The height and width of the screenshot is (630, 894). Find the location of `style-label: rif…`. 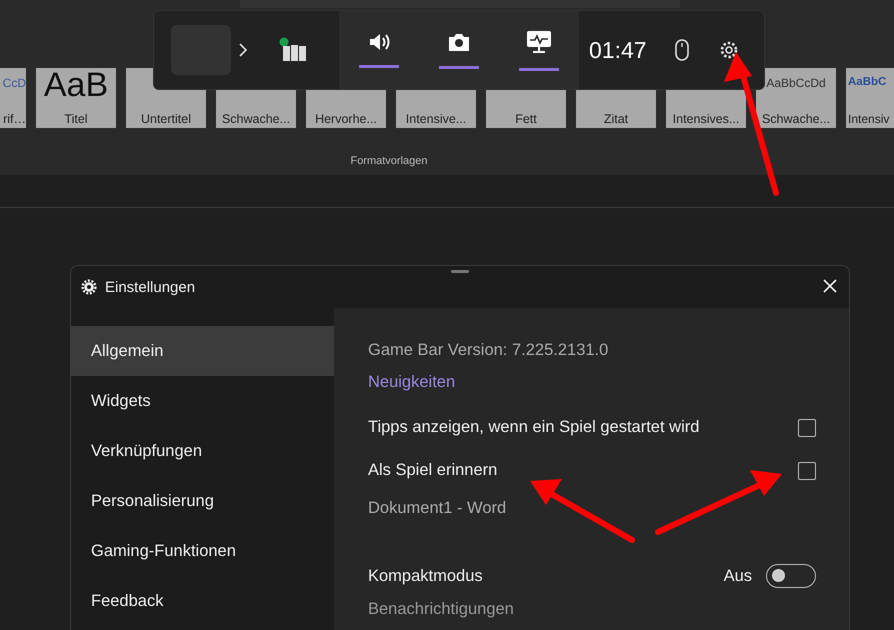

style-label: rif… is located at coordinates (14, 120).